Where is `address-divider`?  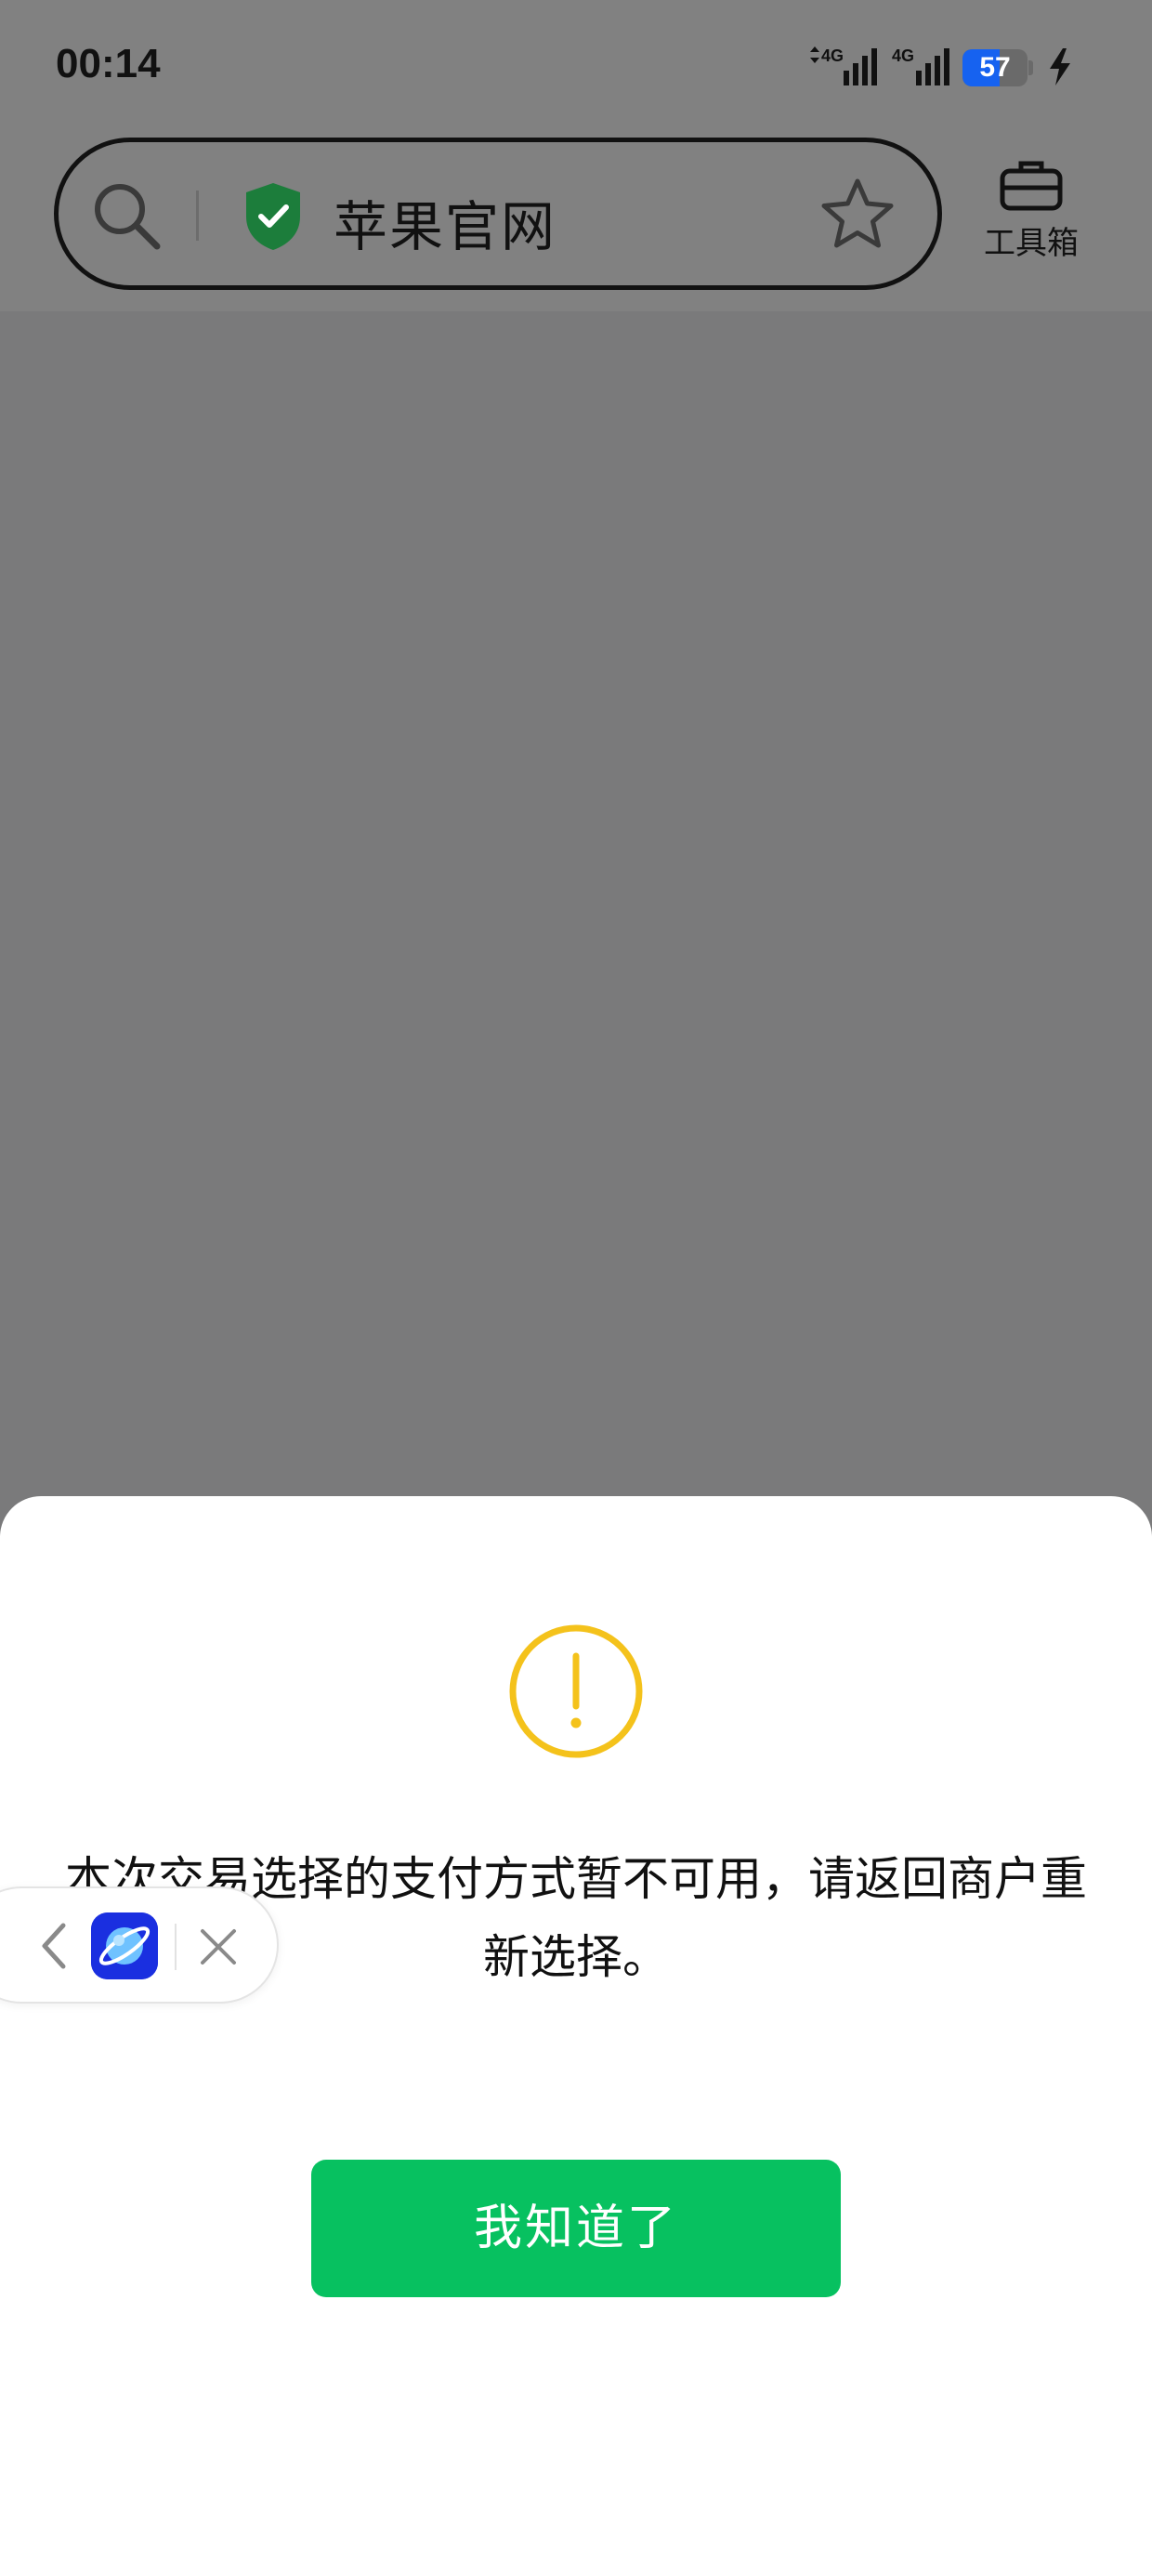 address-divider is located at coordinates (197, 216).